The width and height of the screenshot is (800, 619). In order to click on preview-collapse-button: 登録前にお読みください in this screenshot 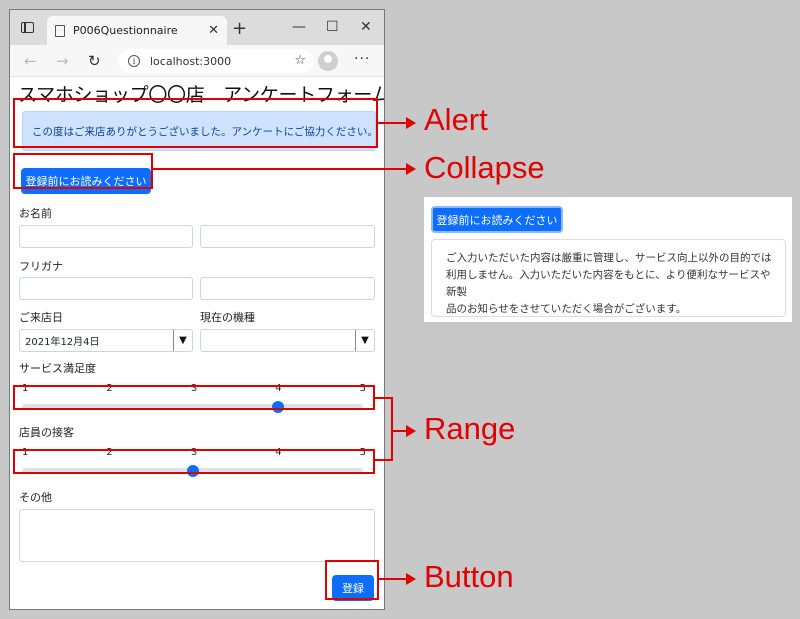, I will do `click(497, 219)`.